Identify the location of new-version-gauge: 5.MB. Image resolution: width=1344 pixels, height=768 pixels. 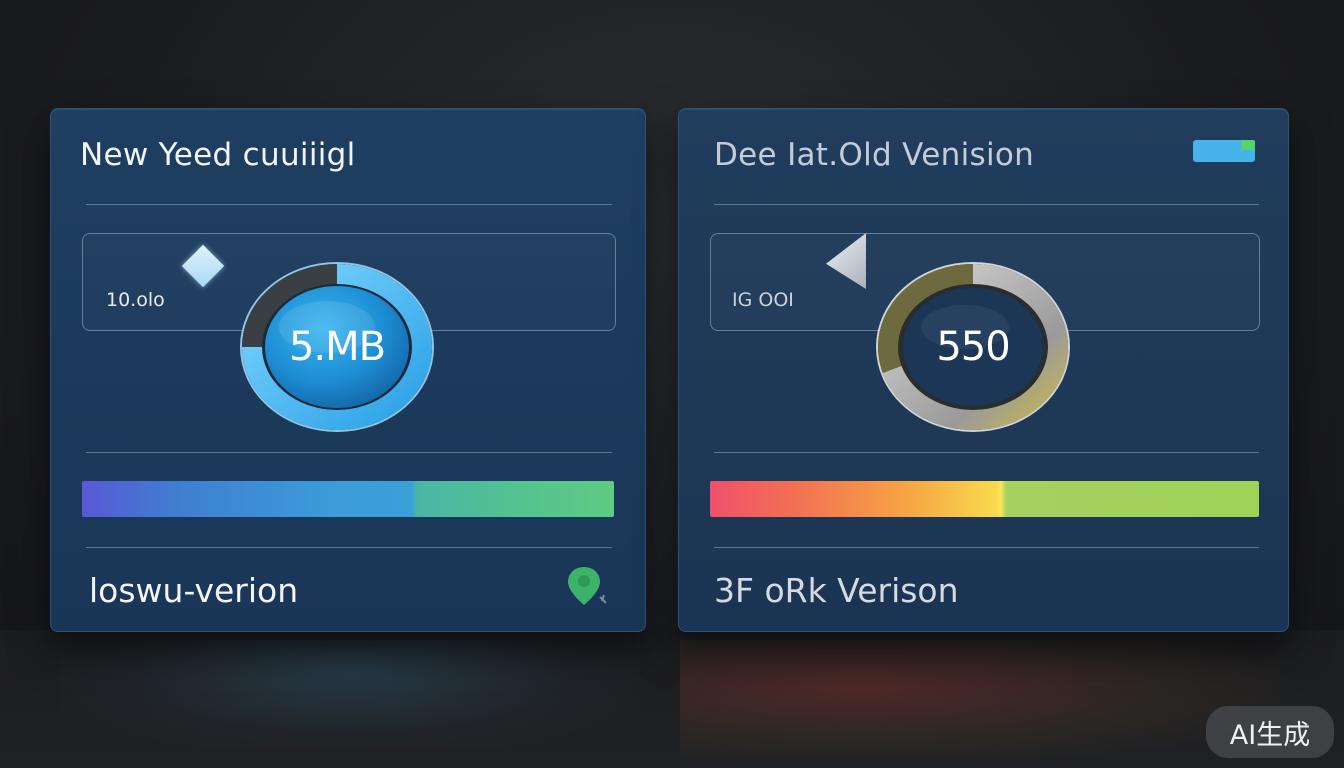
(337, 347).